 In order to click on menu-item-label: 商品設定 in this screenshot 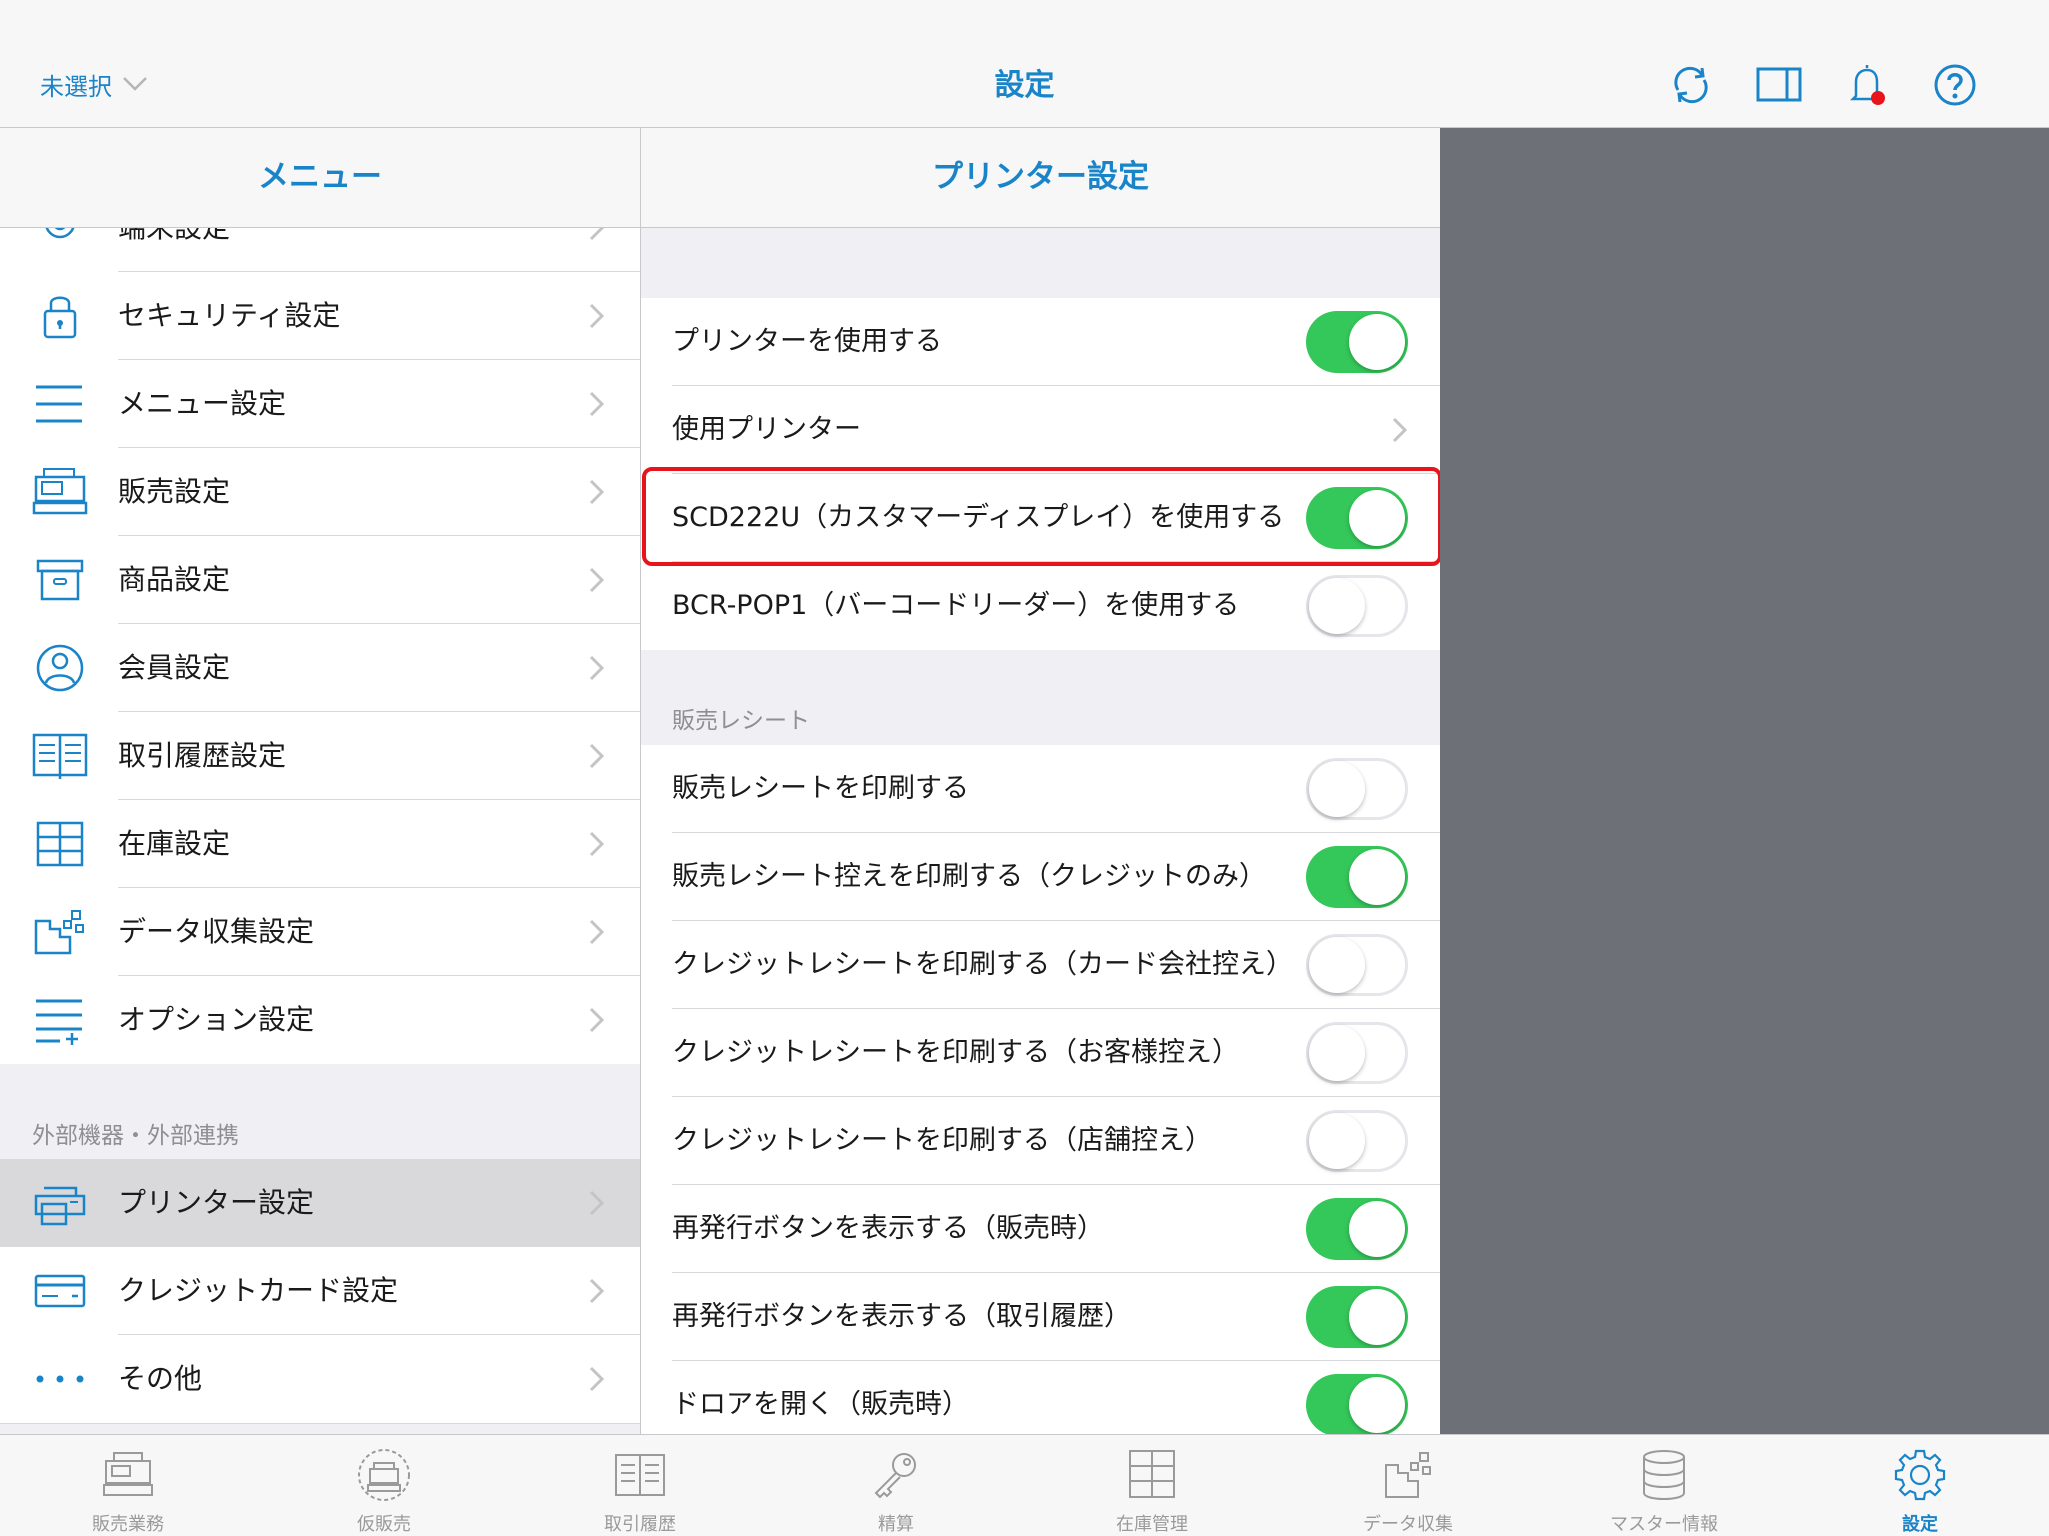, I will do `click(174, 579)`.